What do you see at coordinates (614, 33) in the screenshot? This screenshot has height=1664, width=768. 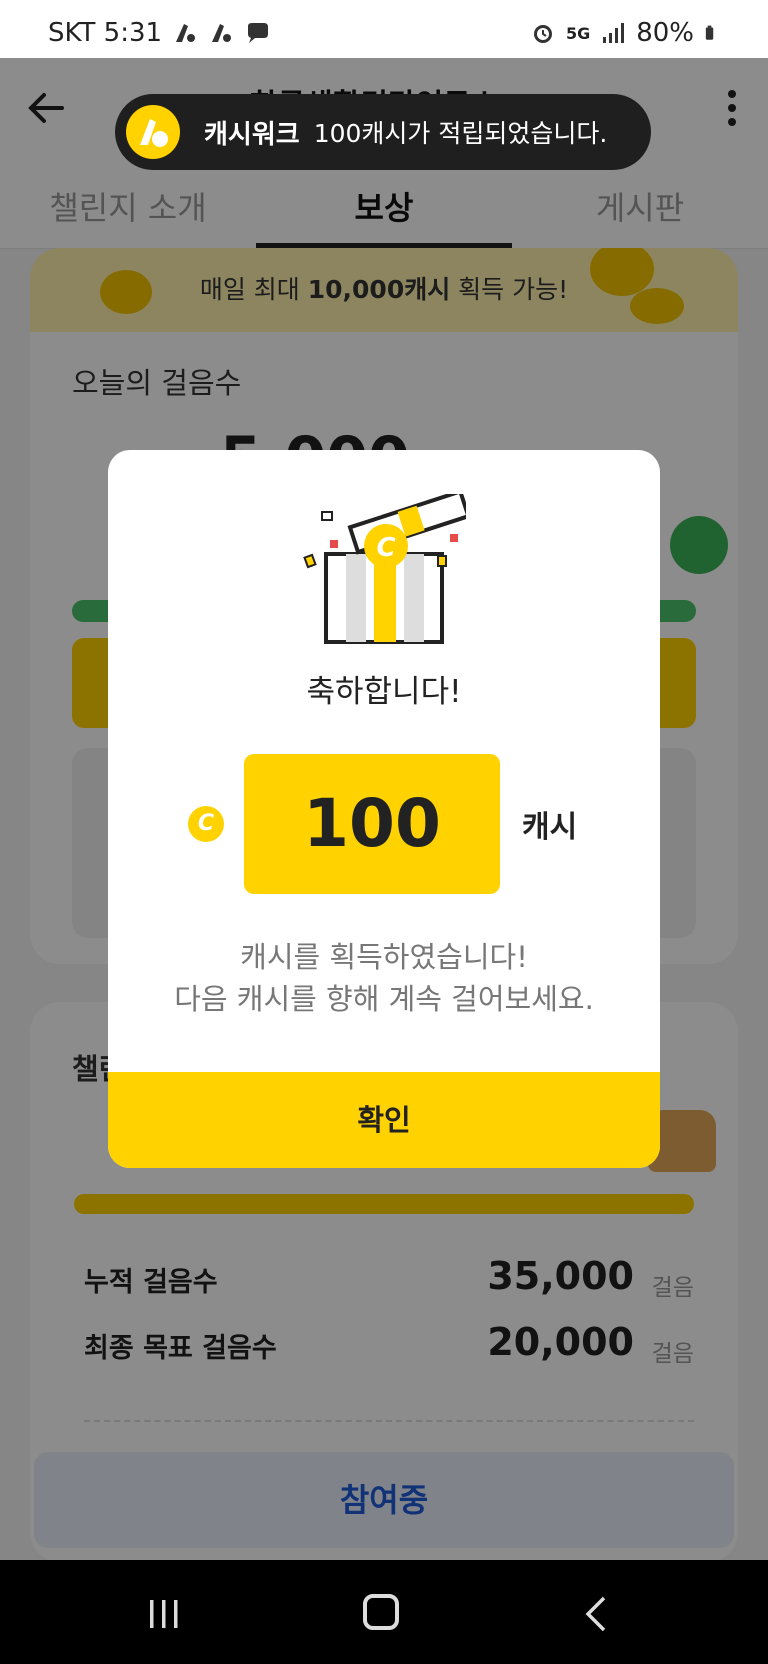 I see `signal-icon` at bounding box center [614, 33].